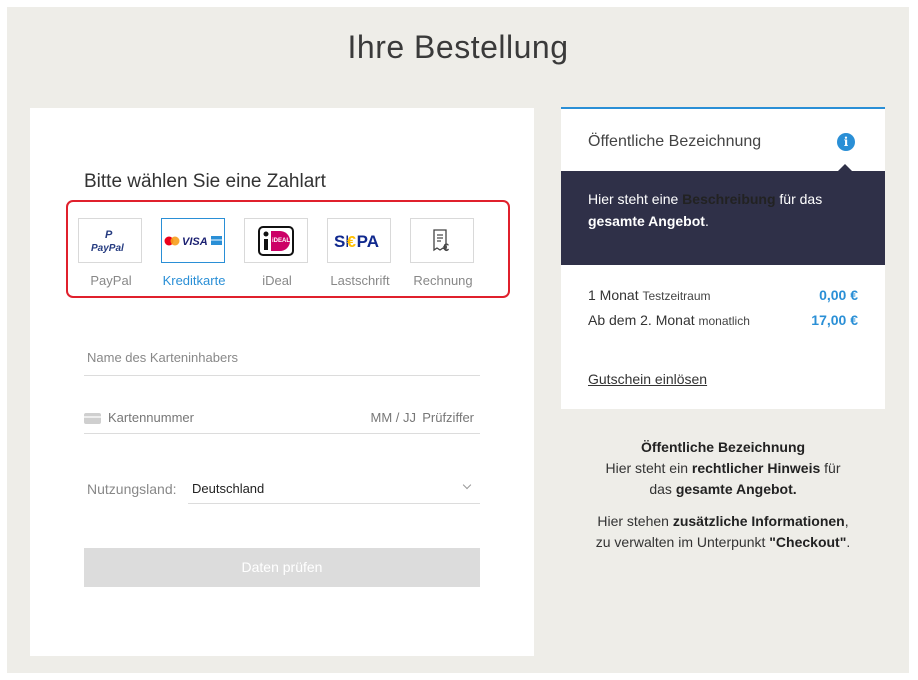 This screenshot has width=918, height=680. Describe the element at coordinates (648, 468) in the screenshot. I see `legal-text: Hier steht ein` at that location.